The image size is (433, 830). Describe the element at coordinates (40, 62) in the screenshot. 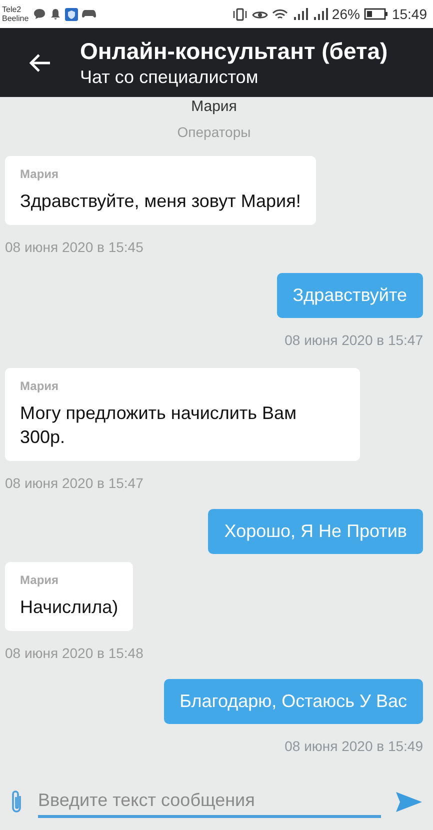

I see `back-arrow-icon` at that location.